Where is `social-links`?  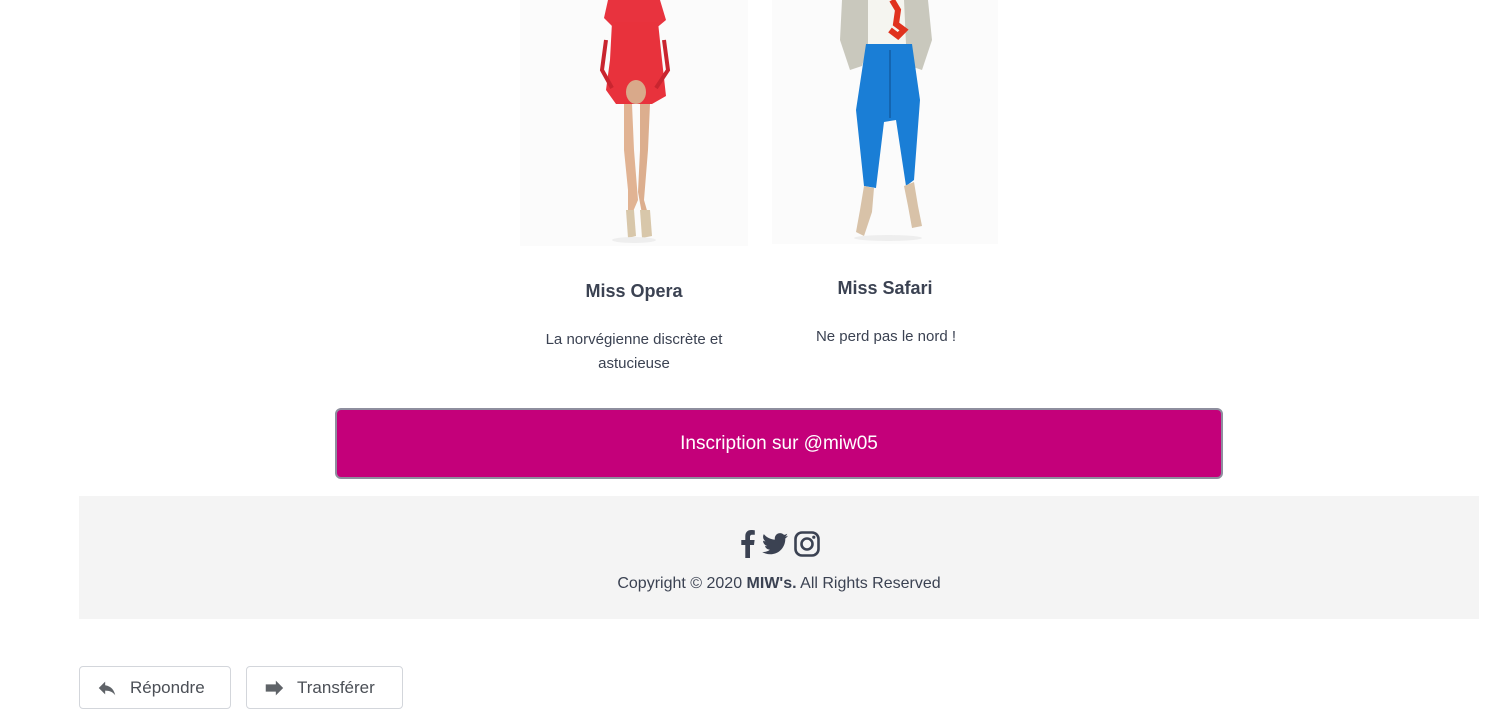
social-links is located at coordinates (780, 546).